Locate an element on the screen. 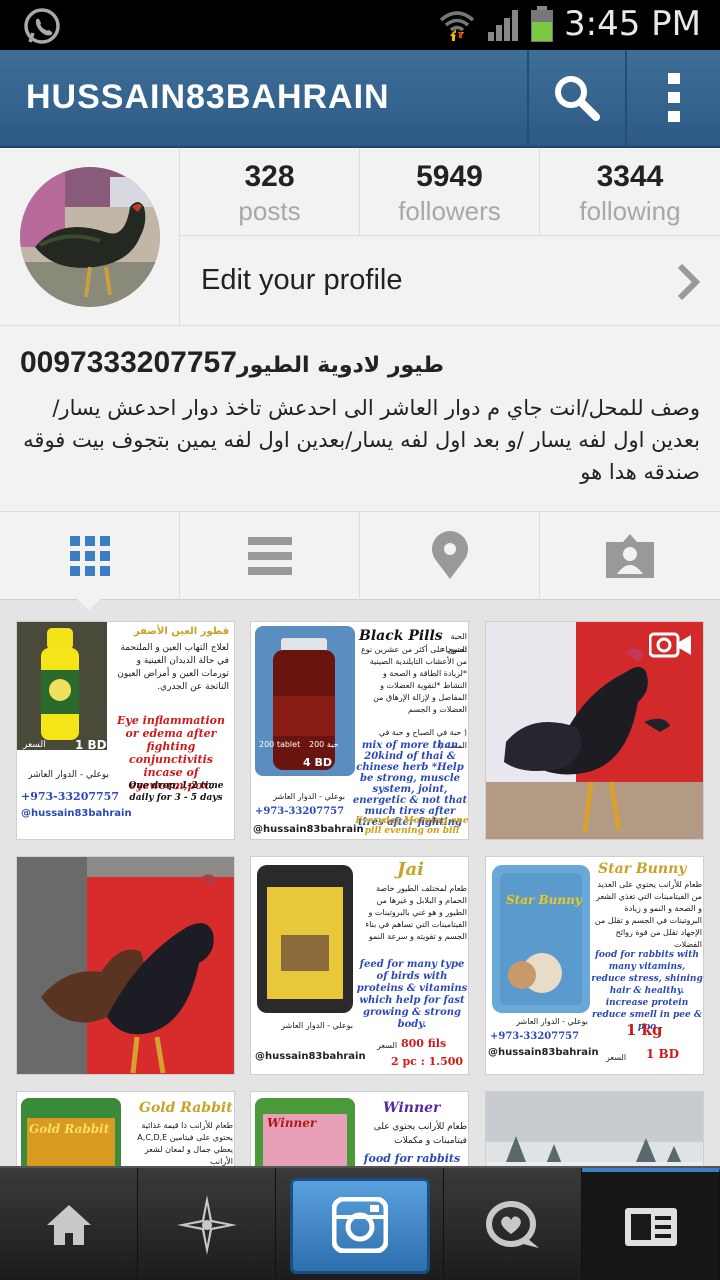 The width and height of the screenshot is (720, 1280). active-tab-pointer is located at coordinates (89, 604).